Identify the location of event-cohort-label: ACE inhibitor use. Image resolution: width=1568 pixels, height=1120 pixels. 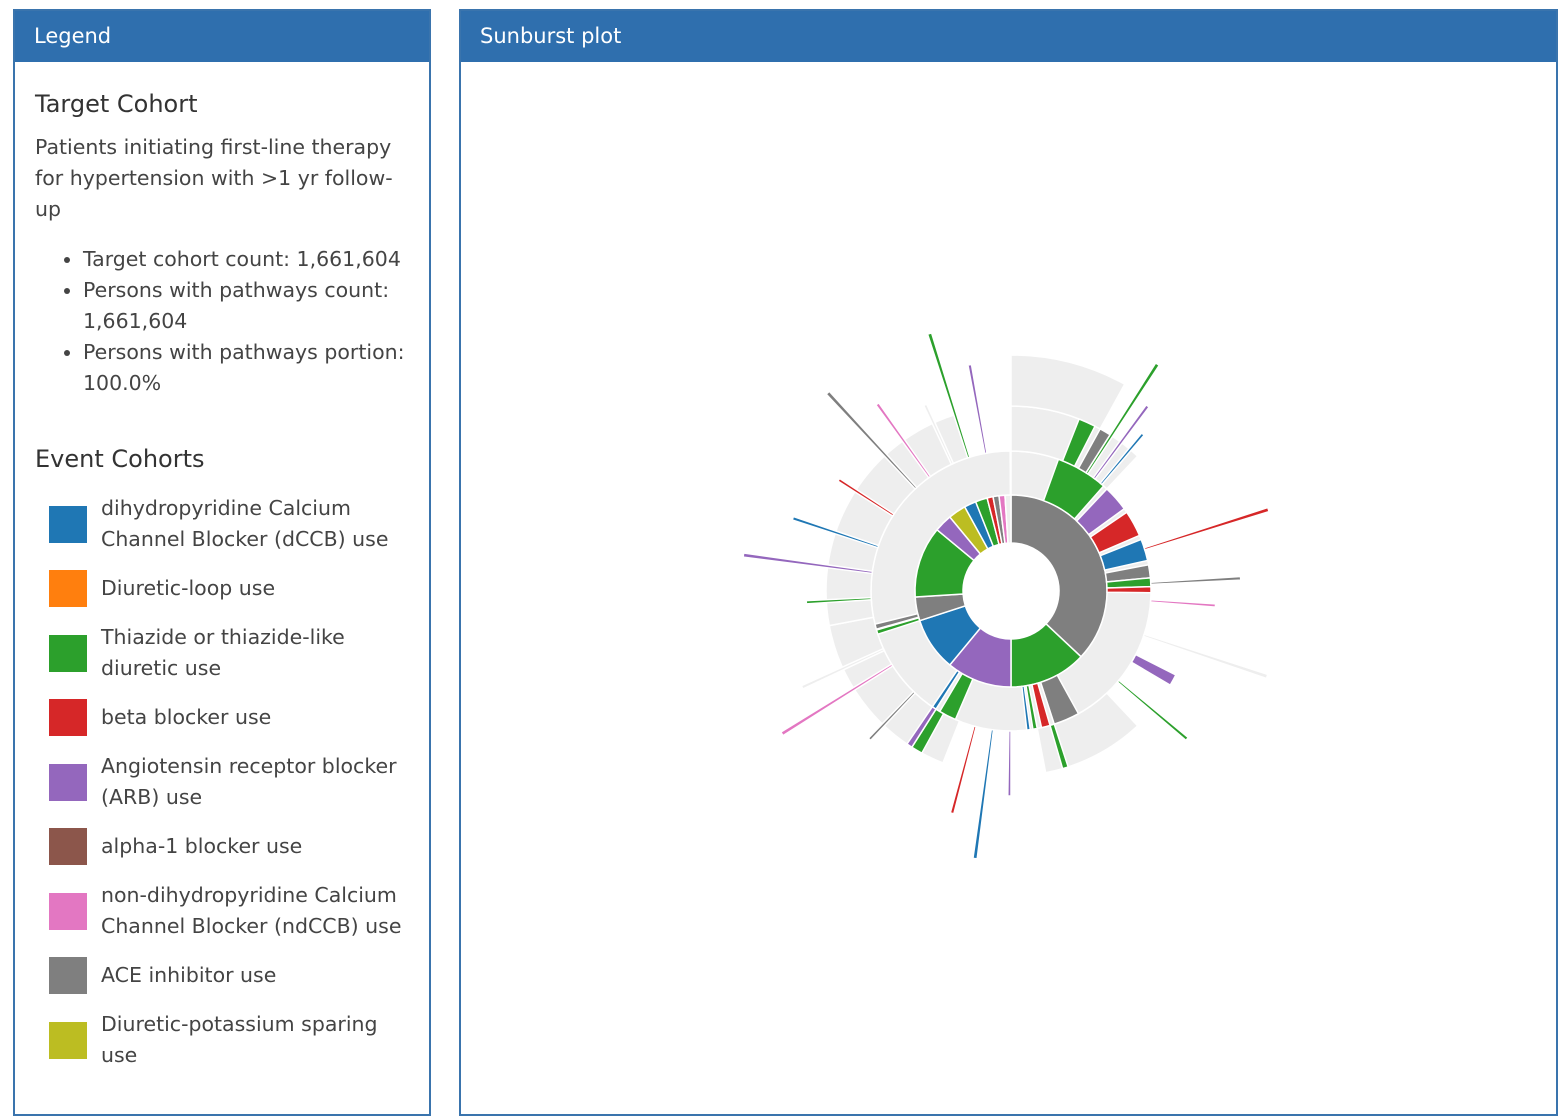
(189, 975).